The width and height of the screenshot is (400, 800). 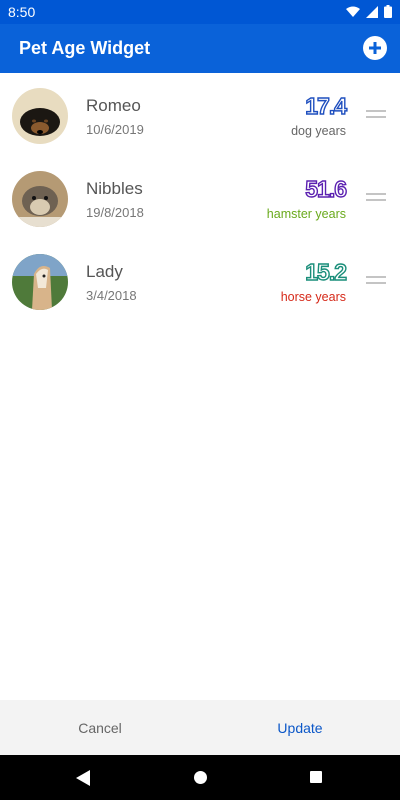 I want to click on signal-icon, so click(x=372, y=11).